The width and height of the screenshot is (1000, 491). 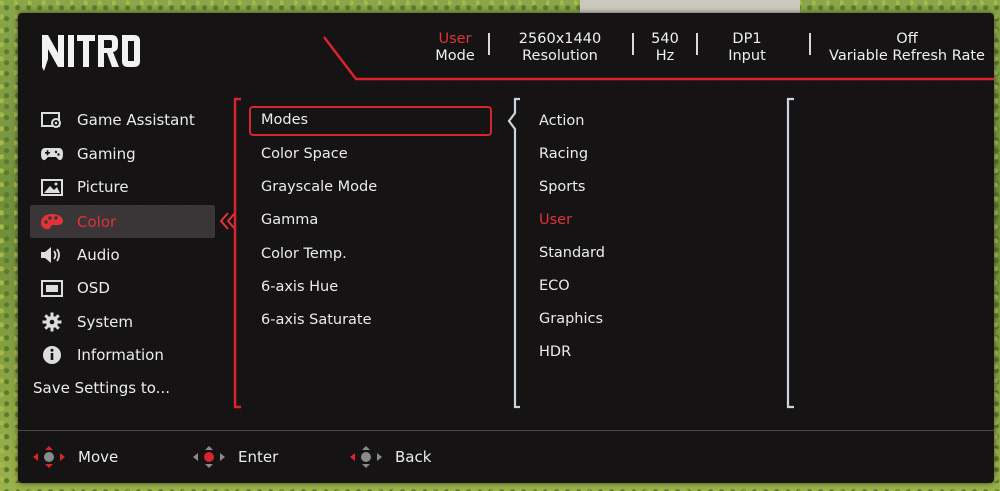 What do you see at coordinates (665, 39) in the screenshot?
I see `status-refresh-value: 540` at bounding box center [665, 39].